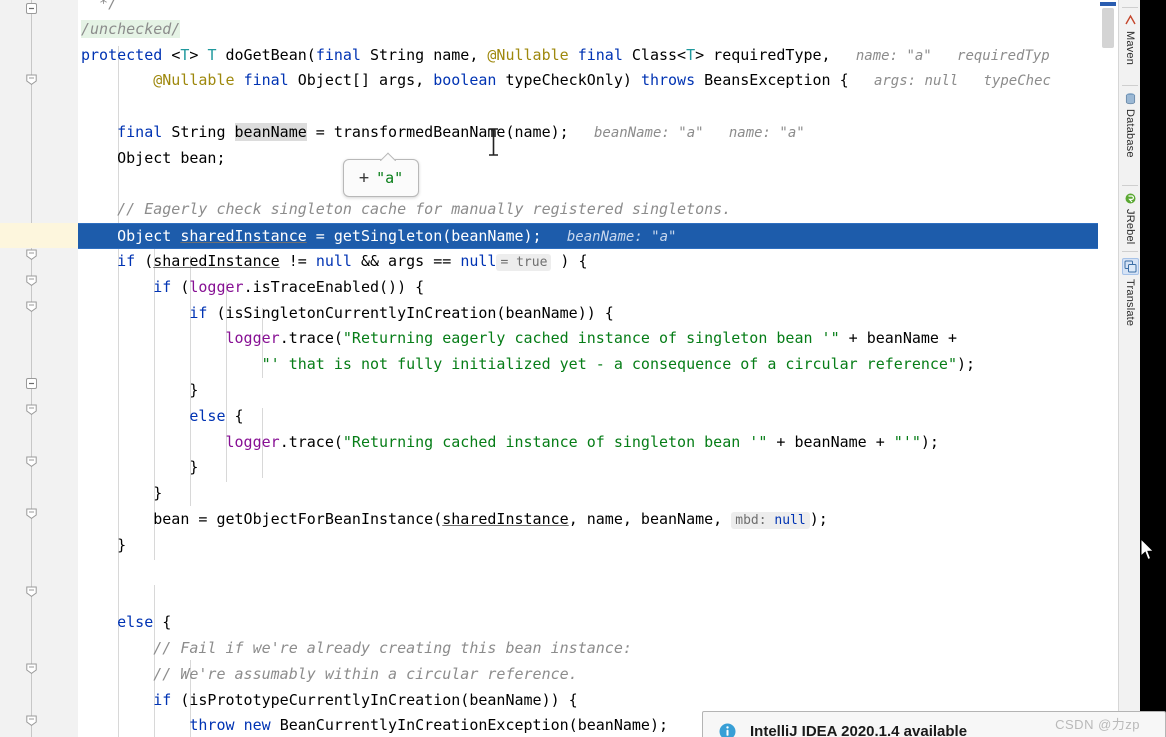 Image resolution: width=1166 pixels, height=737 pixels. What do you see at coordinates (598, 288) in the screenshot?
I see `code-line: if (logger.isTraceEnabled()) {` at bounding box center [598, 288].